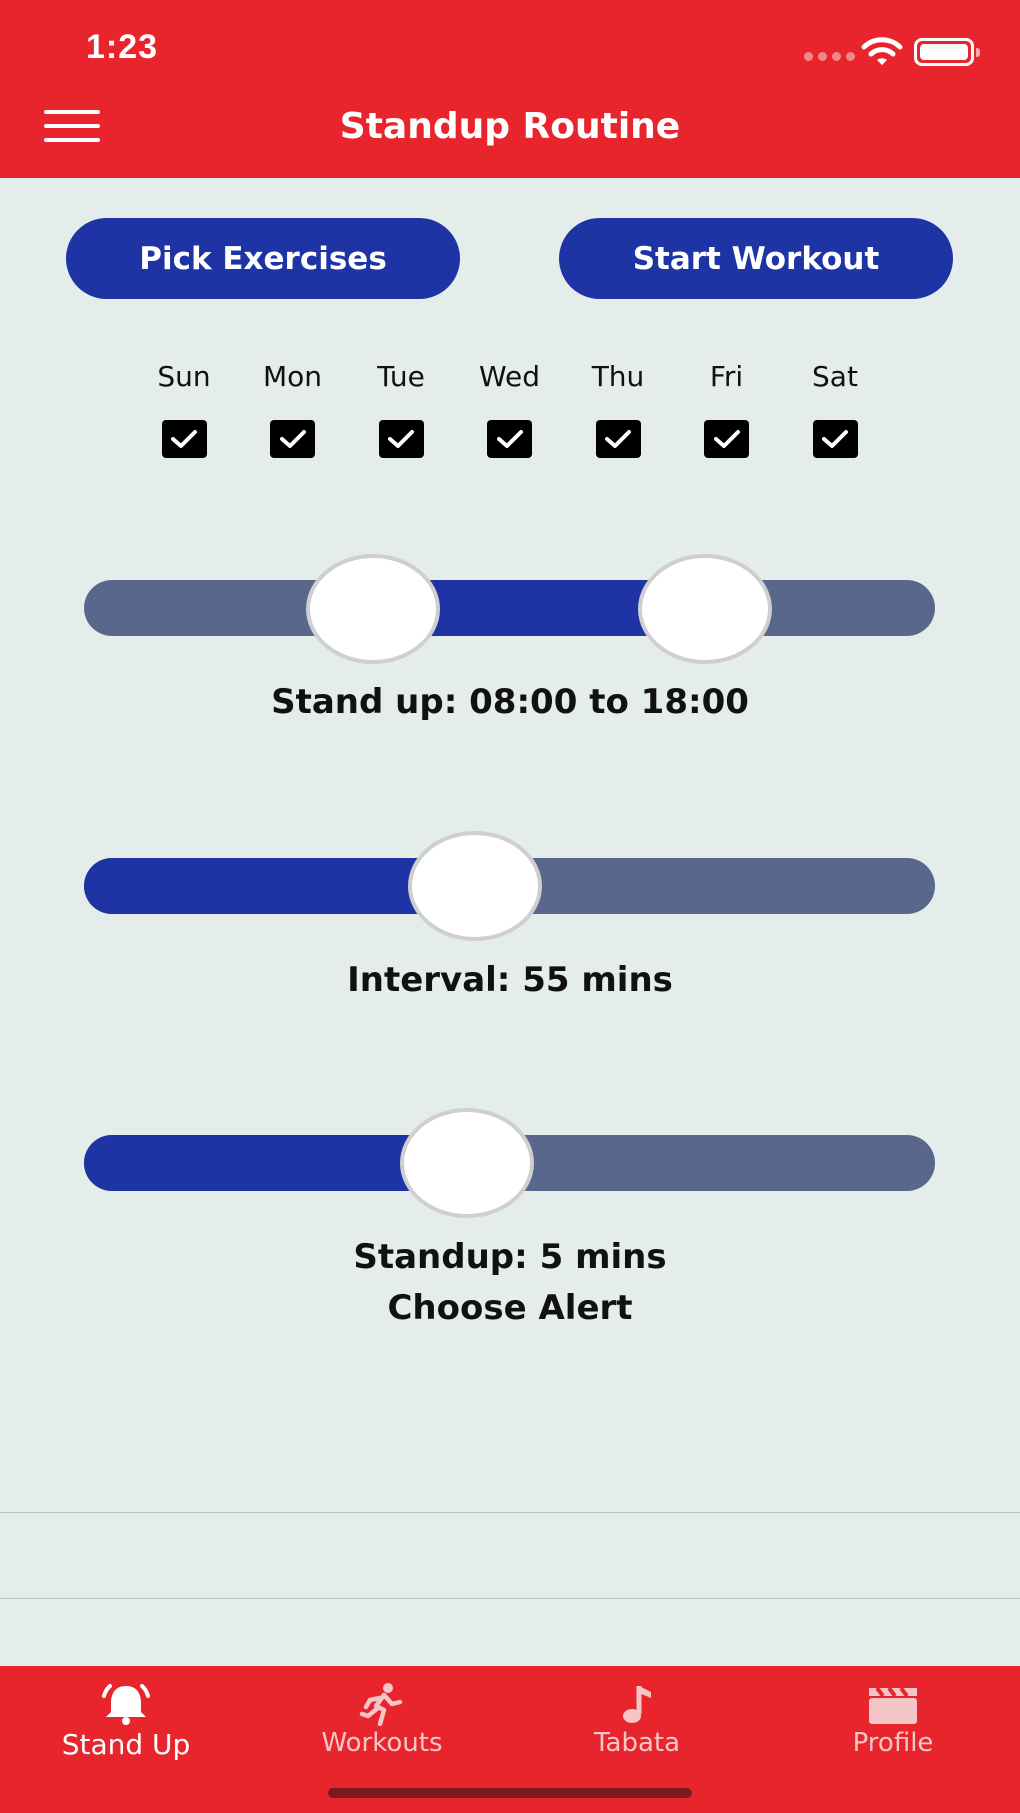 The image size is (1020, 1813). Describe the element at coordinates (292, 376) in the screenshot. I see `day-label: Mon` at that location.